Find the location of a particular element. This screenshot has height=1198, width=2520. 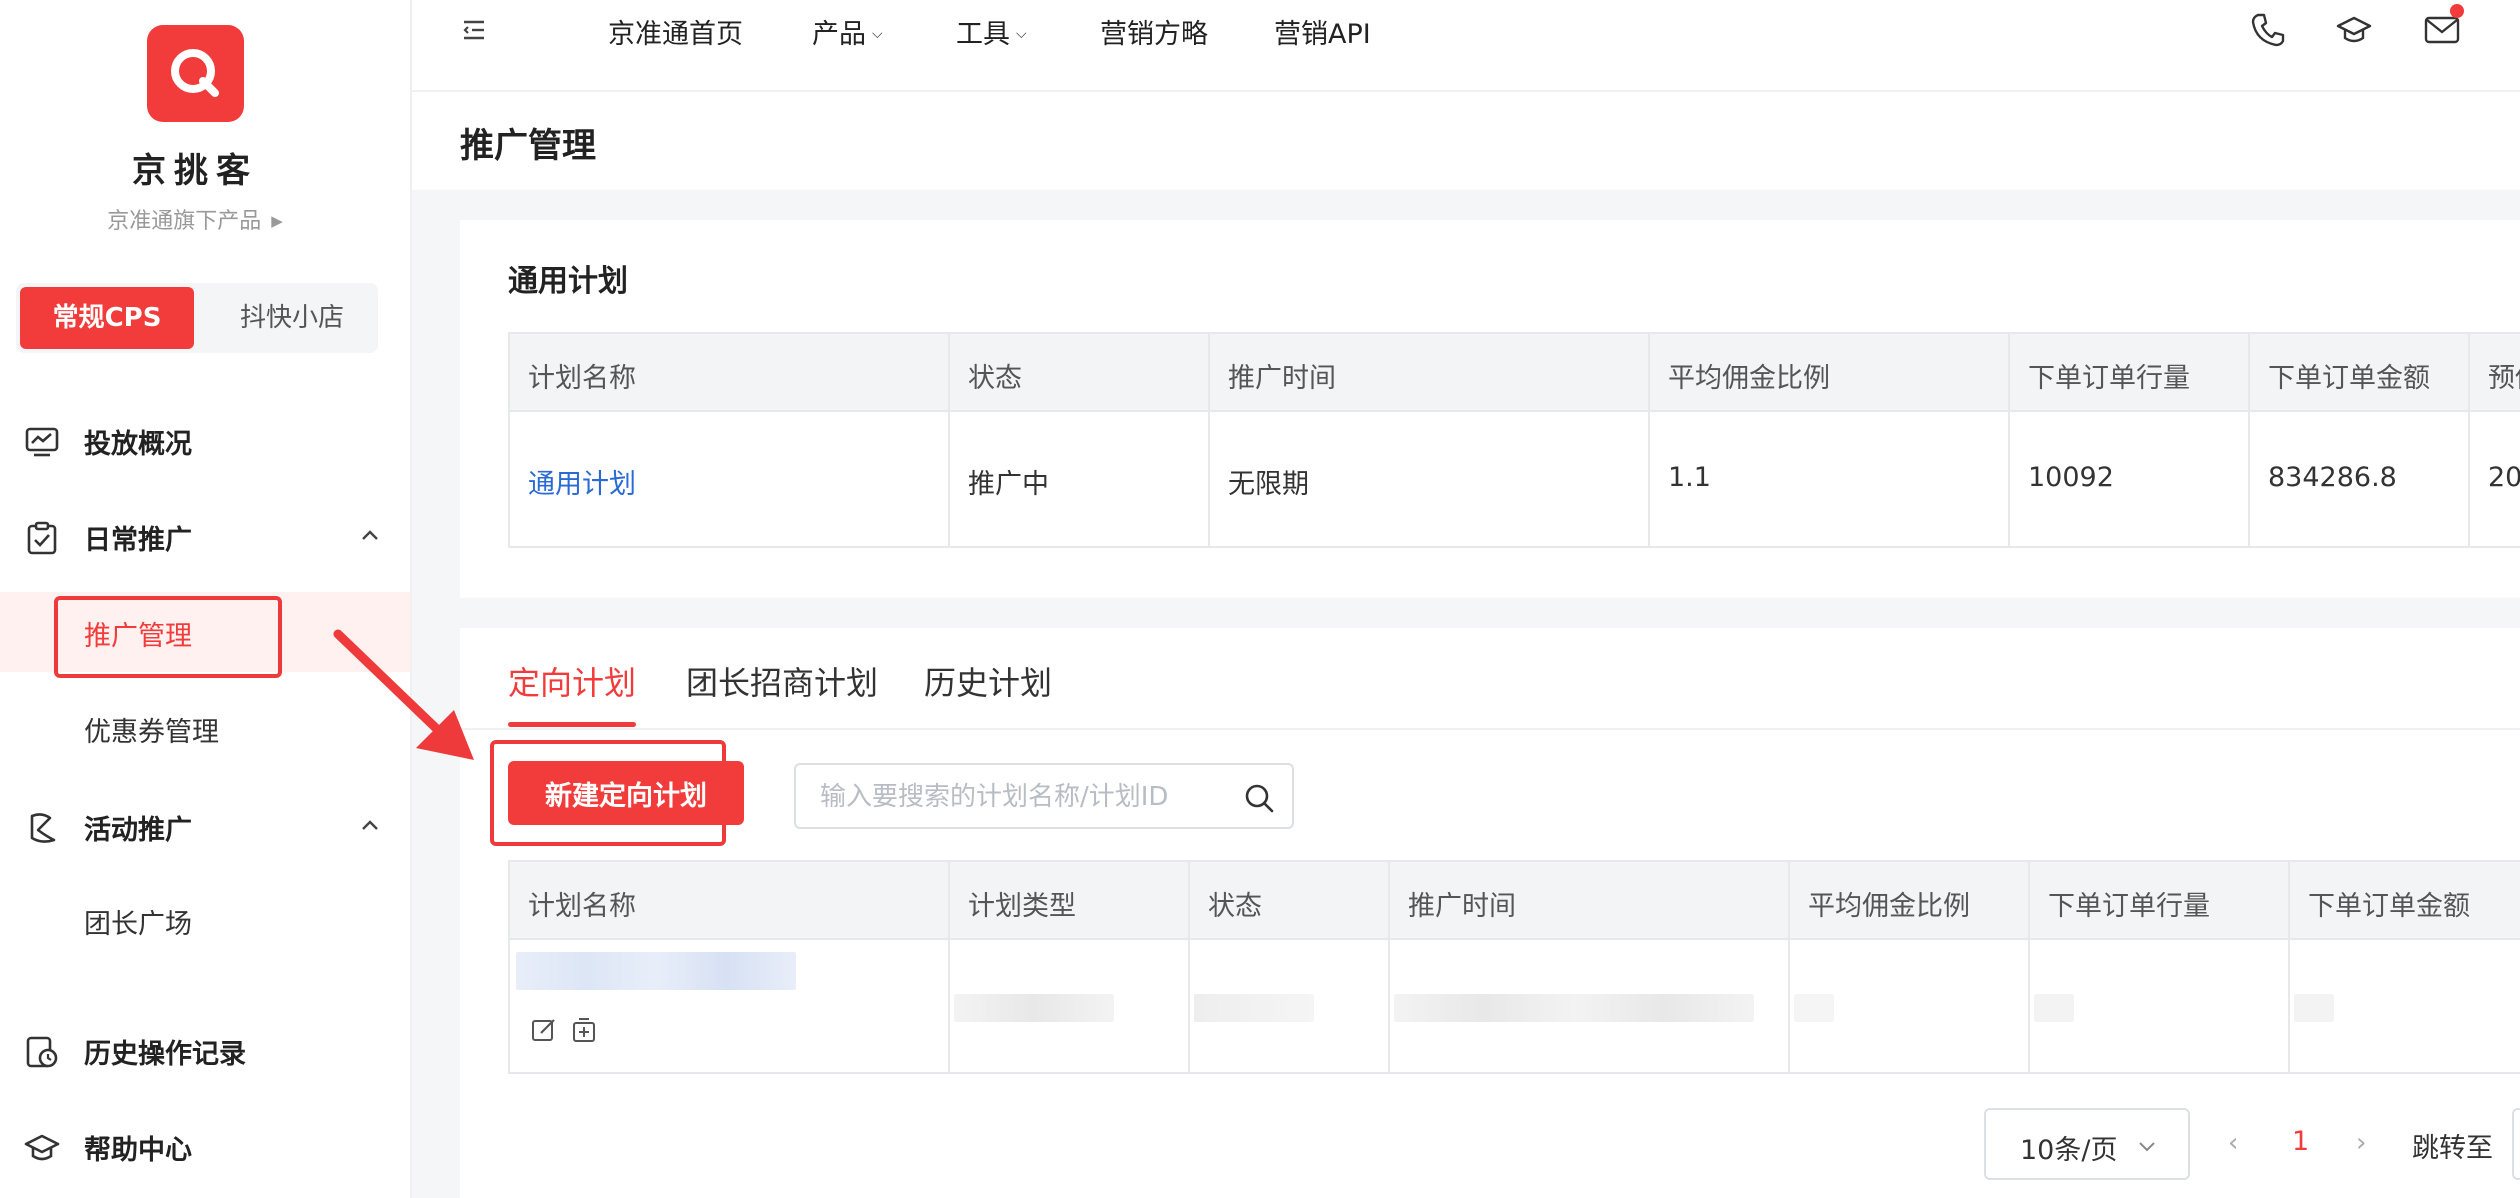

new-directed-plan-button: 新建定向计划 is located at coordinates (626, 793).